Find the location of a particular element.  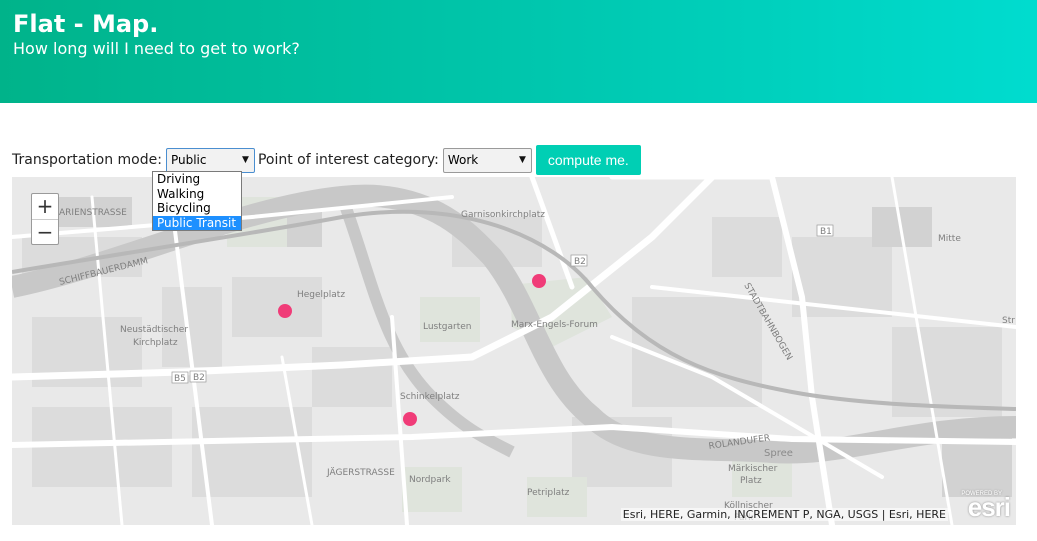

map-label-b2-north: B2 is located at coordinates (580, 262).